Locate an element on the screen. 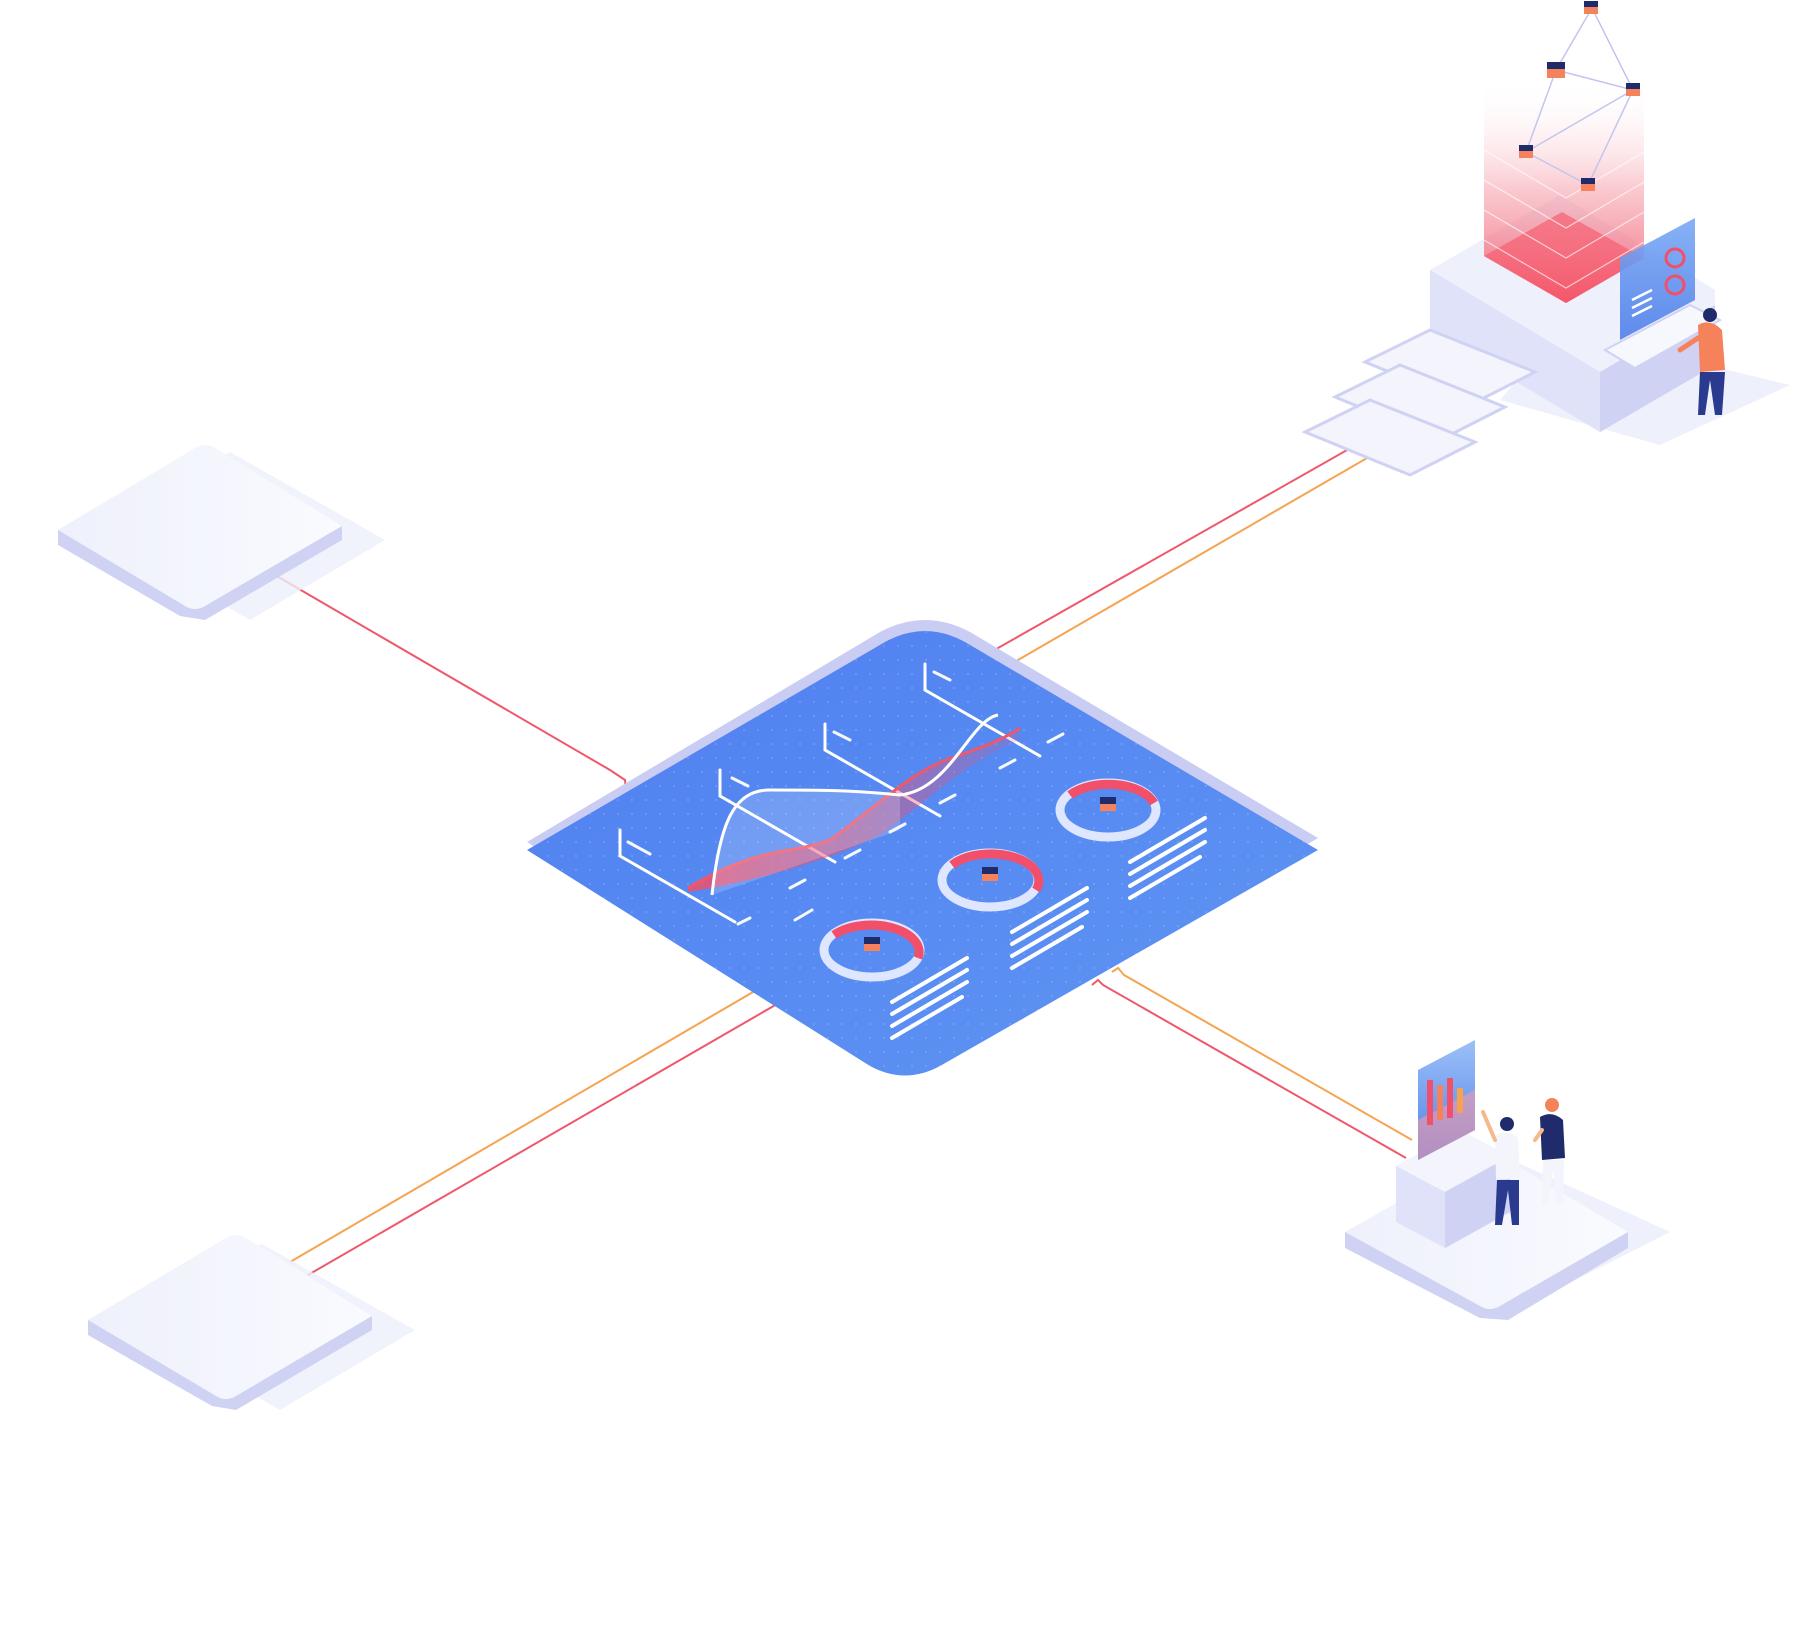 Image resolution: width=1800 pixels, height=1647 pixels. dashboard-platform is located at coordinates (922, 848).